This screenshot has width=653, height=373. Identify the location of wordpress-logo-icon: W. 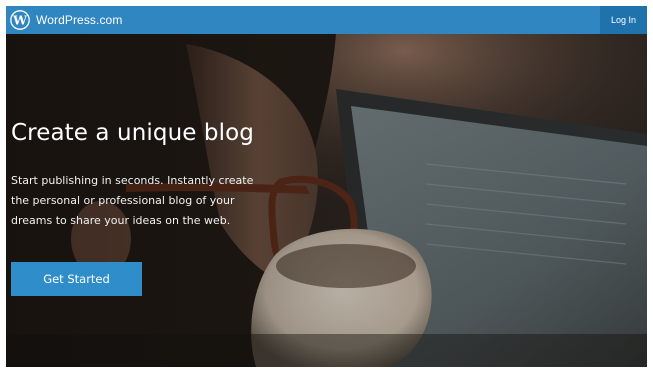
(20, 20).